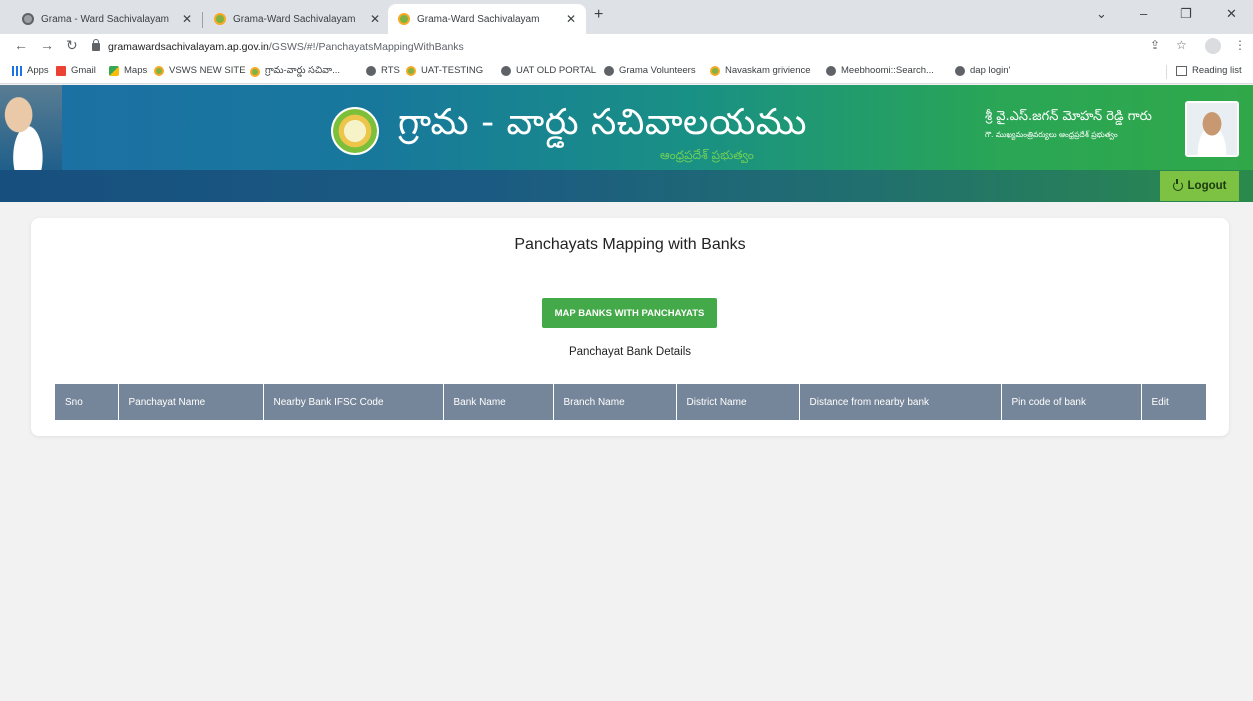 This screenshot has height=701, width=1253. Describe the element at coordinates (1101, 14) in the screenshot. I see `tab-search-icon: ⌄` at that location.